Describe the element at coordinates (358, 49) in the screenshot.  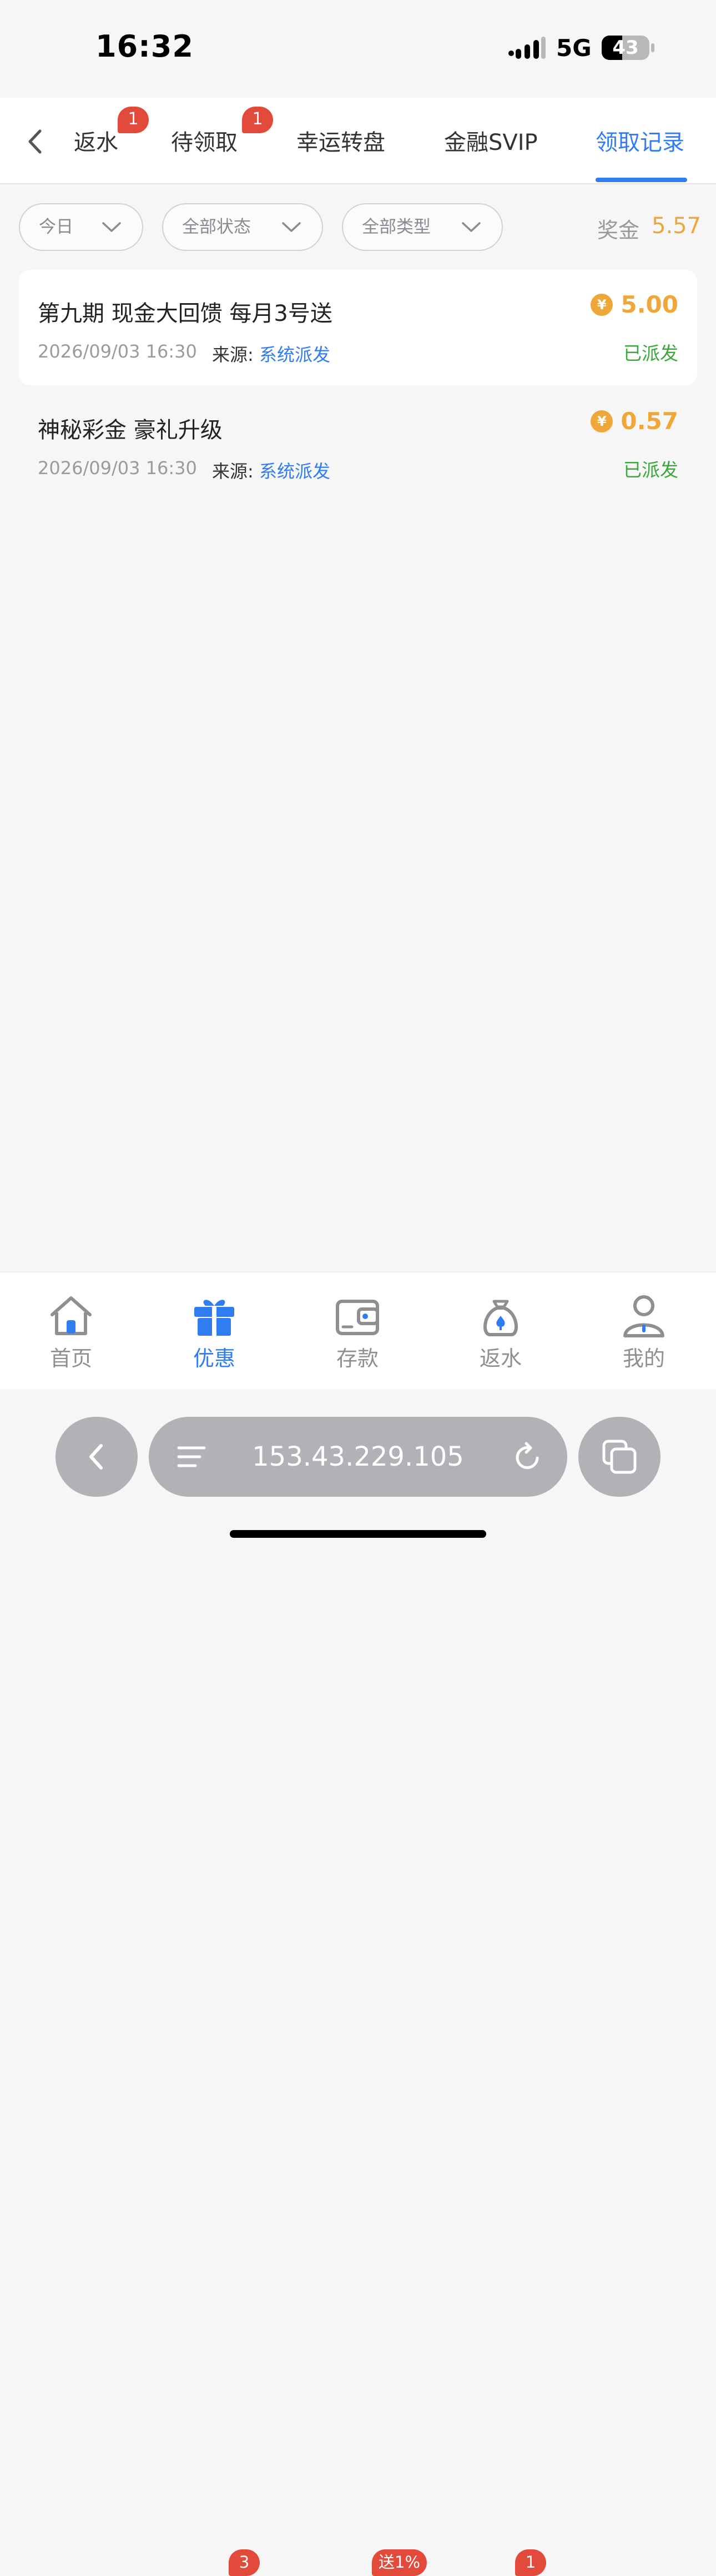
I see `status-bar: 16:32 5G 43` at that location.